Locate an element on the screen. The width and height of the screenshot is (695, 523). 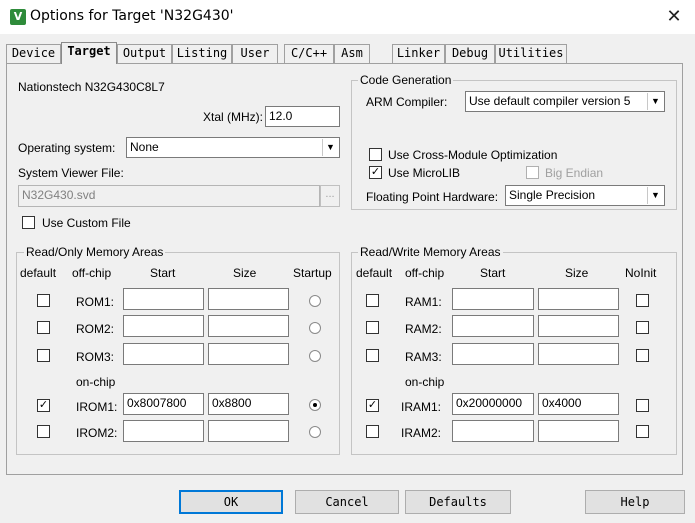
ram2-default-checkbox is located at coordinates (372, 327).